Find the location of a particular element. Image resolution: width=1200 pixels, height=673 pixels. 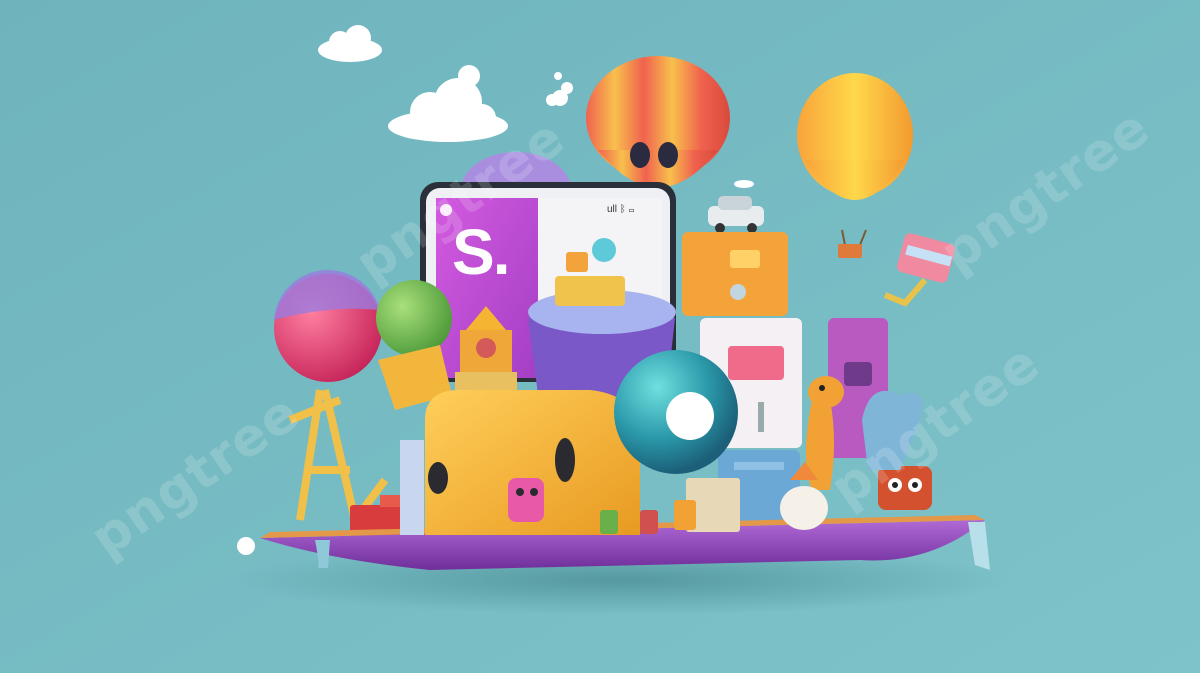

screen-logo-text: S. is located at coordinates (481, 252).